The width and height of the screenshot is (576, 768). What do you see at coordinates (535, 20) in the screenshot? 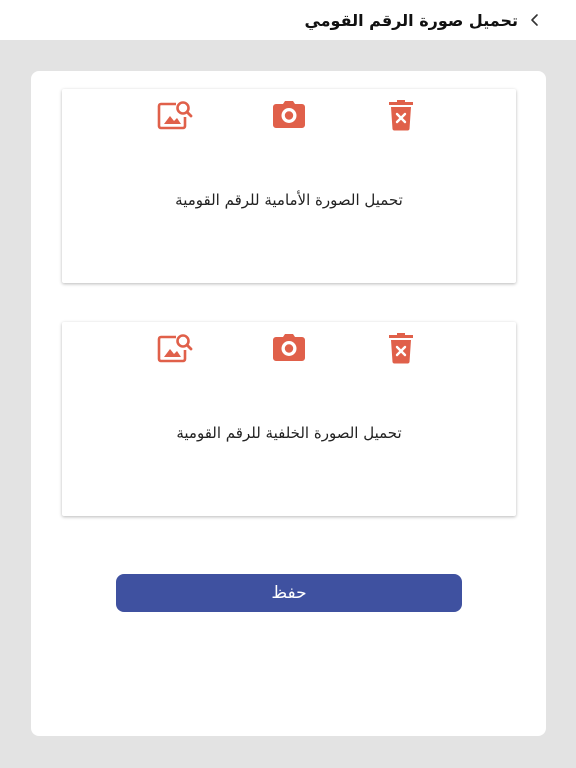
I see `chevron-left-icon` at bounding box center [535, 20].